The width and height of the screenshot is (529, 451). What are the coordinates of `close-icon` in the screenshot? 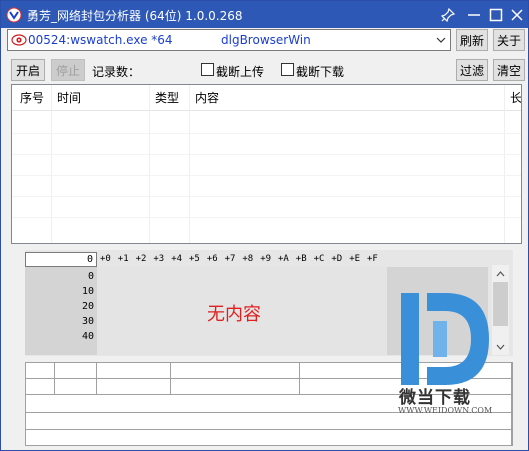 It's located at (517, 15).